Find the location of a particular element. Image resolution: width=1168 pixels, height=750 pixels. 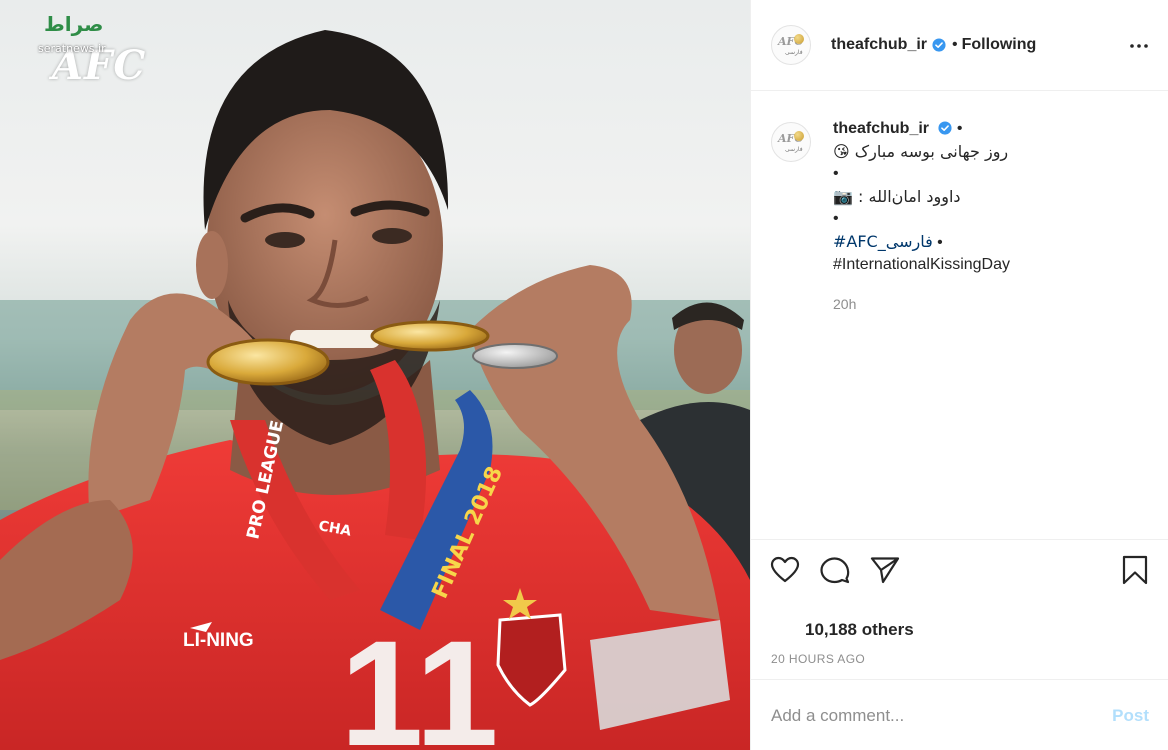

silver-medal is located at coordinates (515, 356).